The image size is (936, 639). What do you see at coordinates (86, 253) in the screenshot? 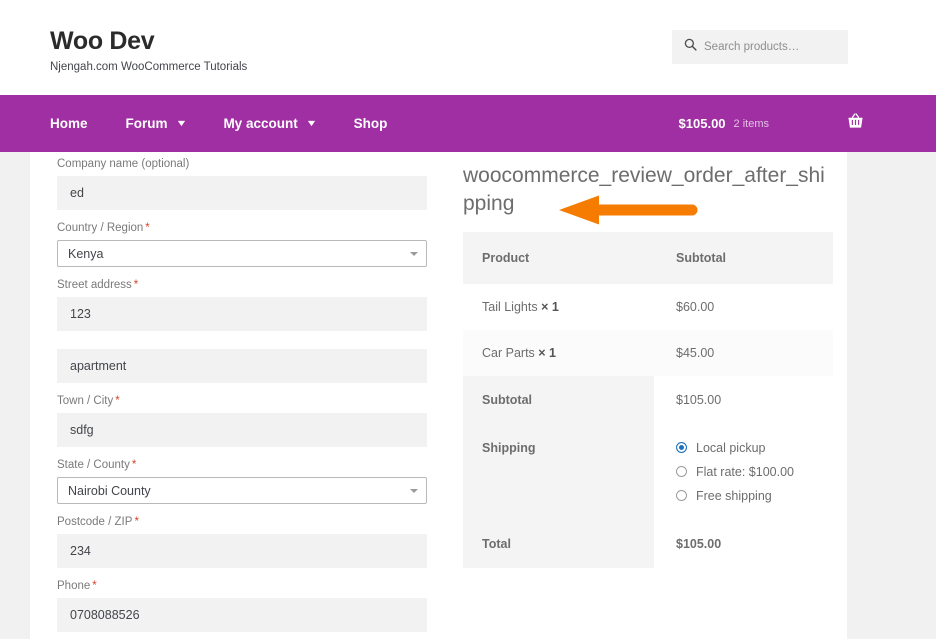
I see `select-value: Kenya` at bounding box center [86, 253].